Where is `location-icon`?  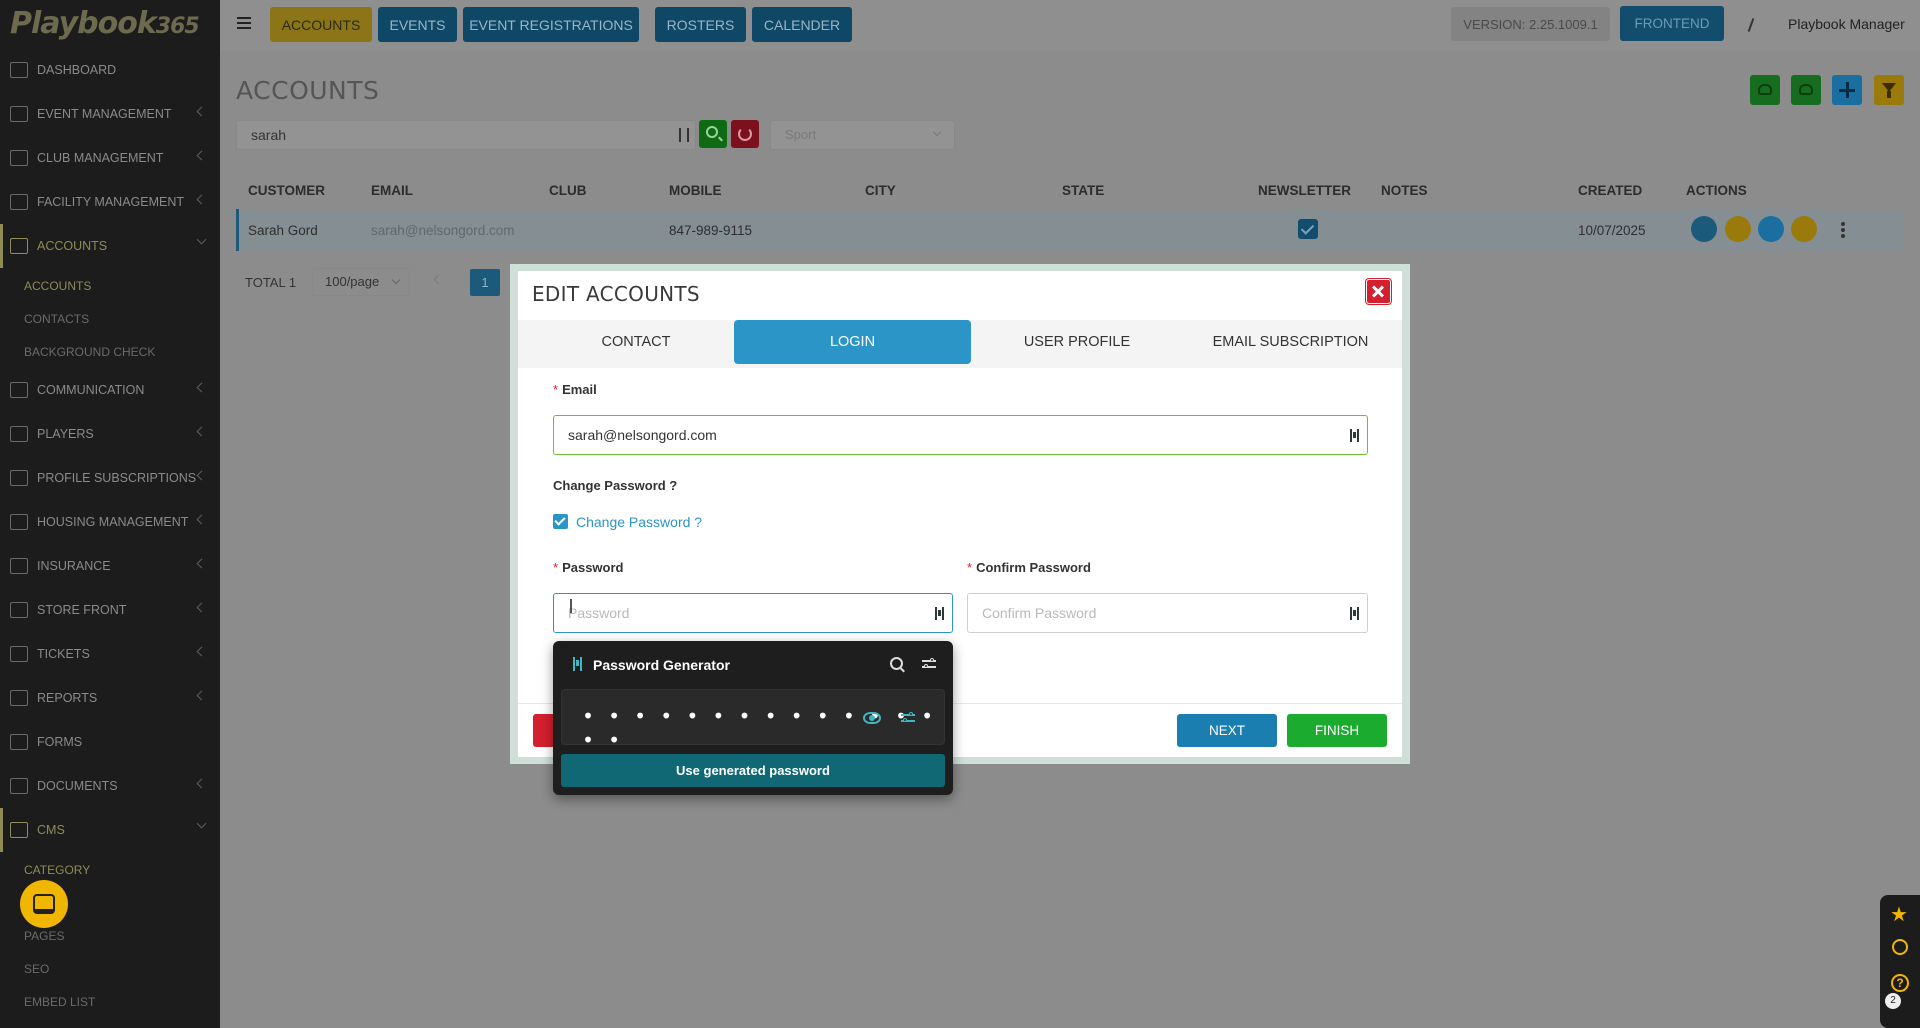
location-icon is located at coordinates (1771, 229).